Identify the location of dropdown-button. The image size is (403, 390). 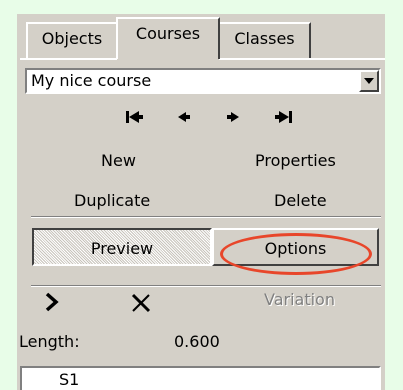
(369, 81).